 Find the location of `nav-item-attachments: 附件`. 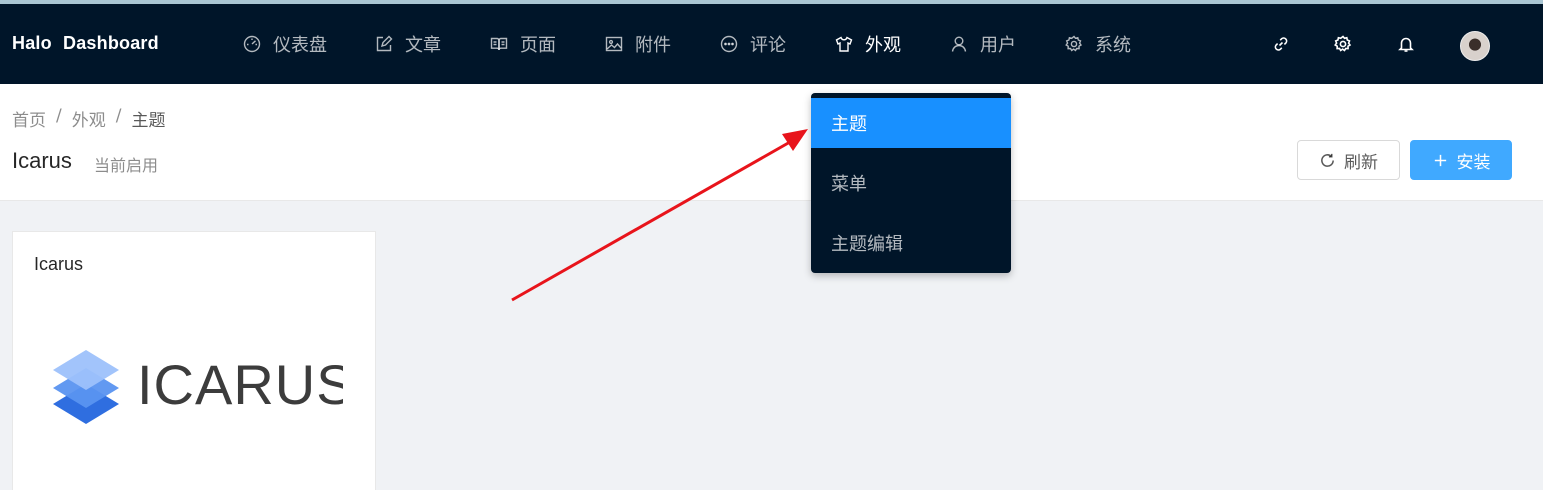

nav-item-attachments: 附件 is located at coordinates (638, 44).